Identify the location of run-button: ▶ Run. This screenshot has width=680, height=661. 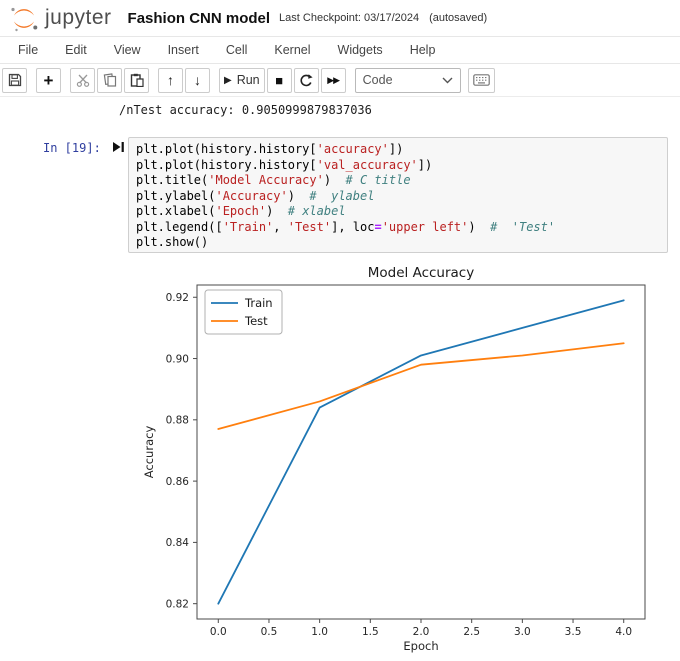
(242, 80).